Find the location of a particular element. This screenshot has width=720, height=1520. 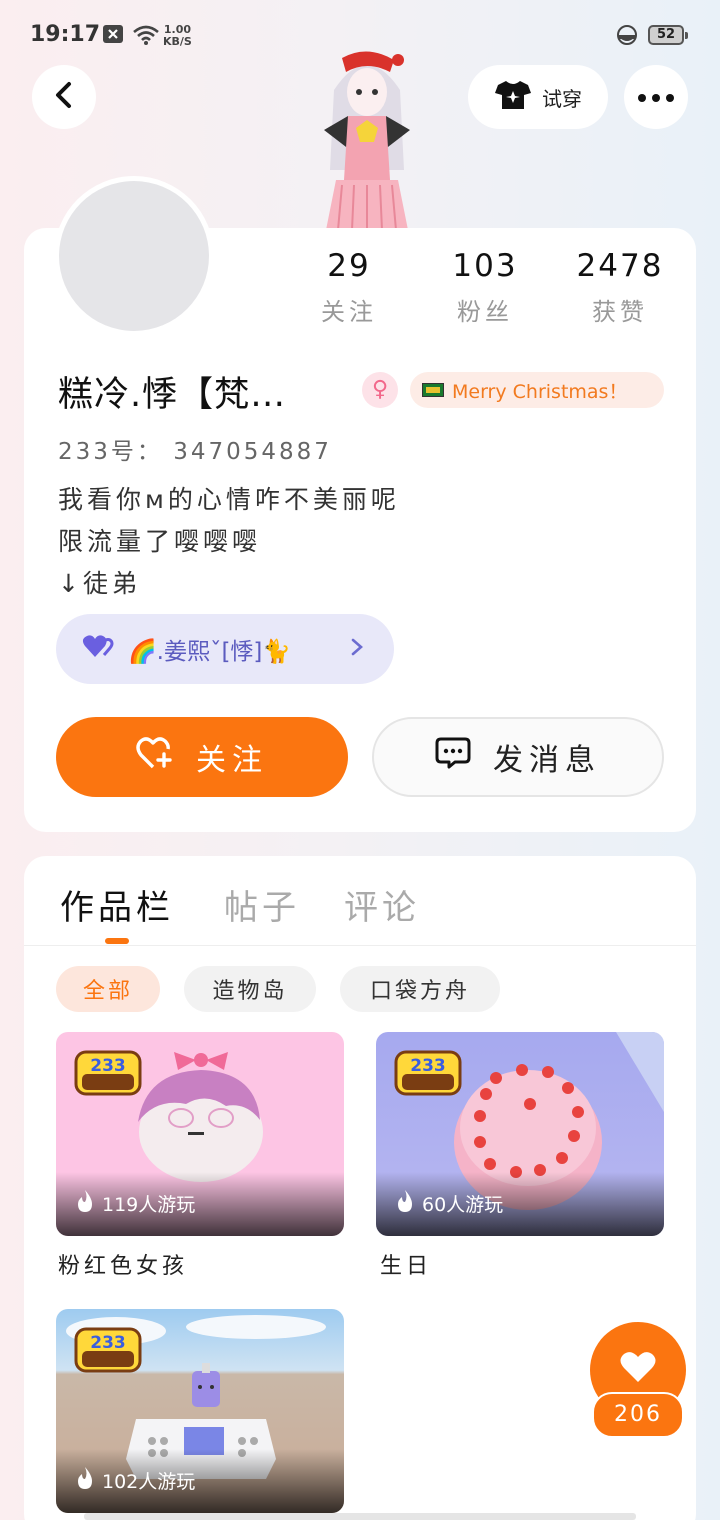

chevron-right-icon is located at coordinates (357, 649).